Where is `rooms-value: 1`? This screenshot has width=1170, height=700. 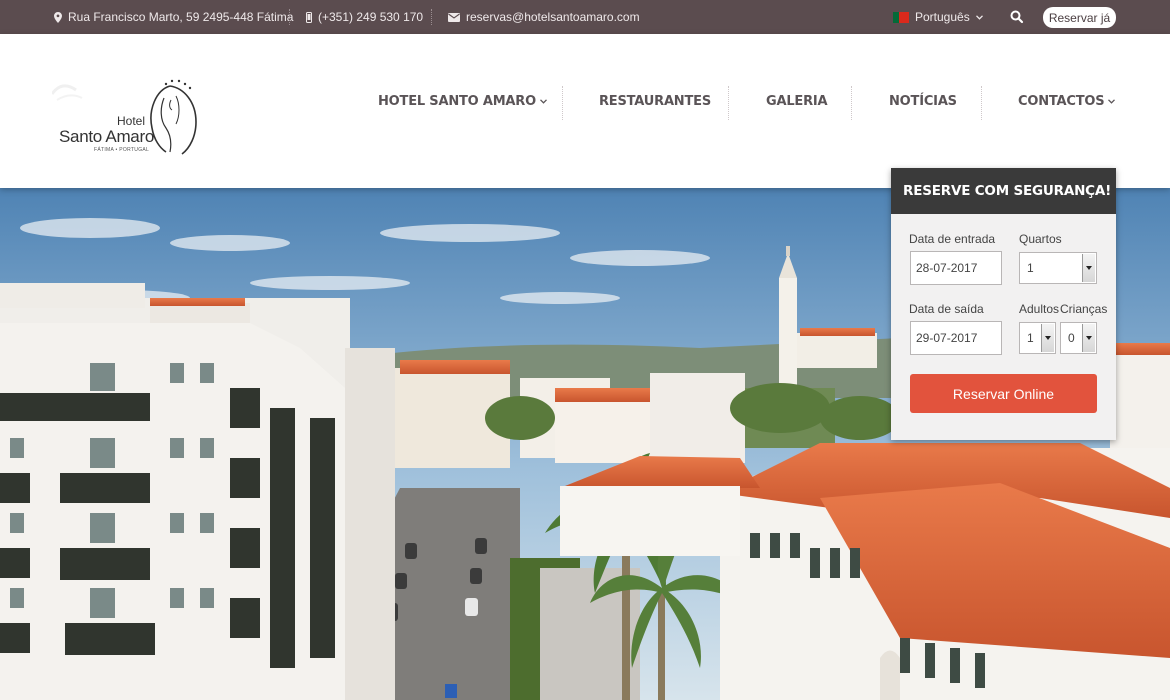 rooms-value: 1 is located at coordinates (1030, 268).